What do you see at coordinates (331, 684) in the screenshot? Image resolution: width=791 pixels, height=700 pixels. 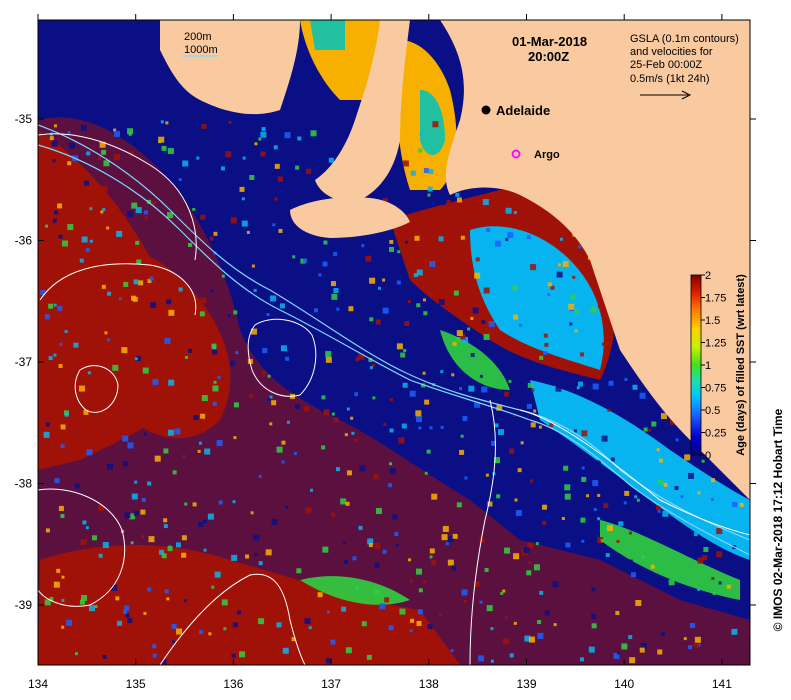 I see `x-tick-label: 137` at bounding box center [331, 684].